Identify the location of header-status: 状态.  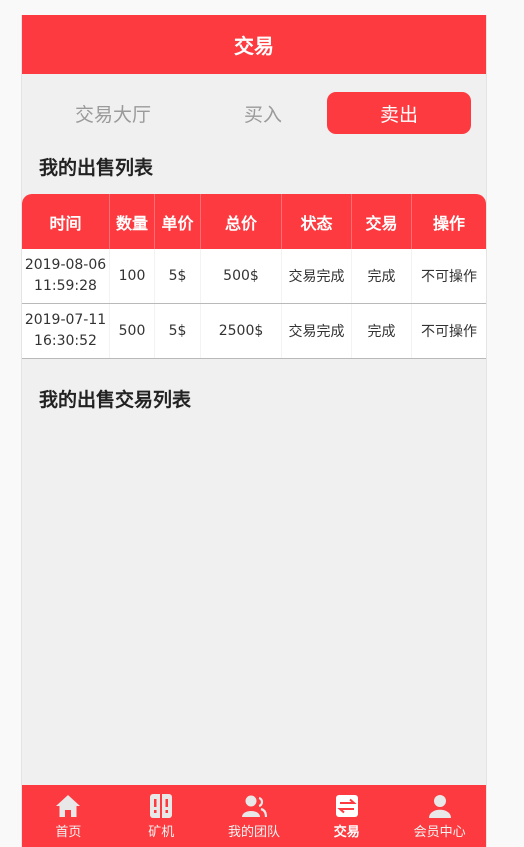
(317, 221).